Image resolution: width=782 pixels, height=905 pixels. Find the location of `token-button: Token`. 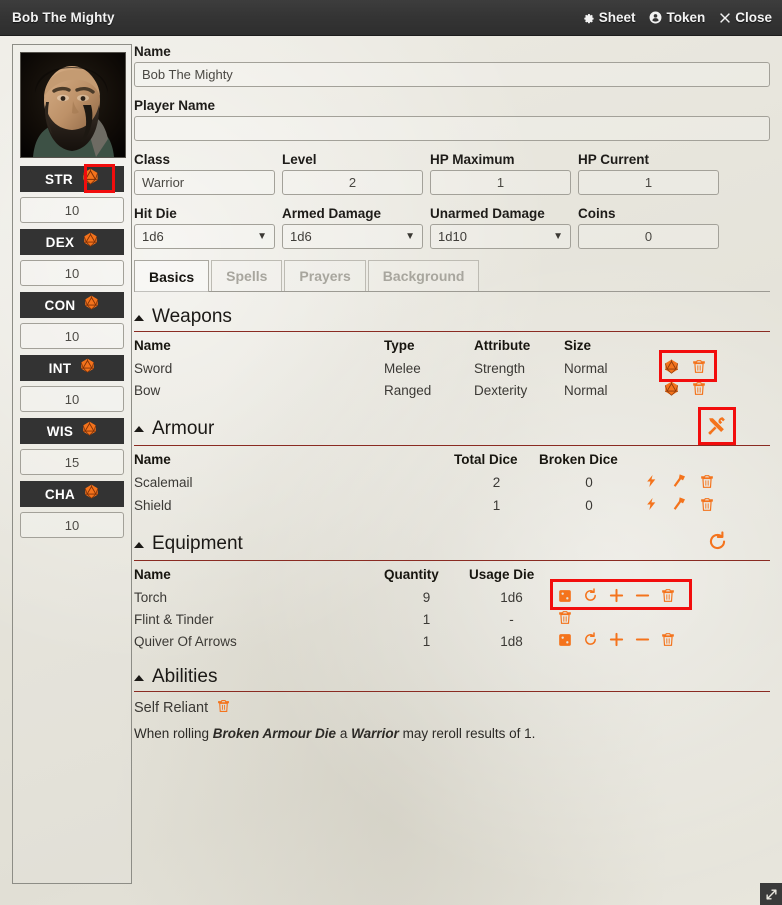

token-button: Token is located at coordinates (677, 17).